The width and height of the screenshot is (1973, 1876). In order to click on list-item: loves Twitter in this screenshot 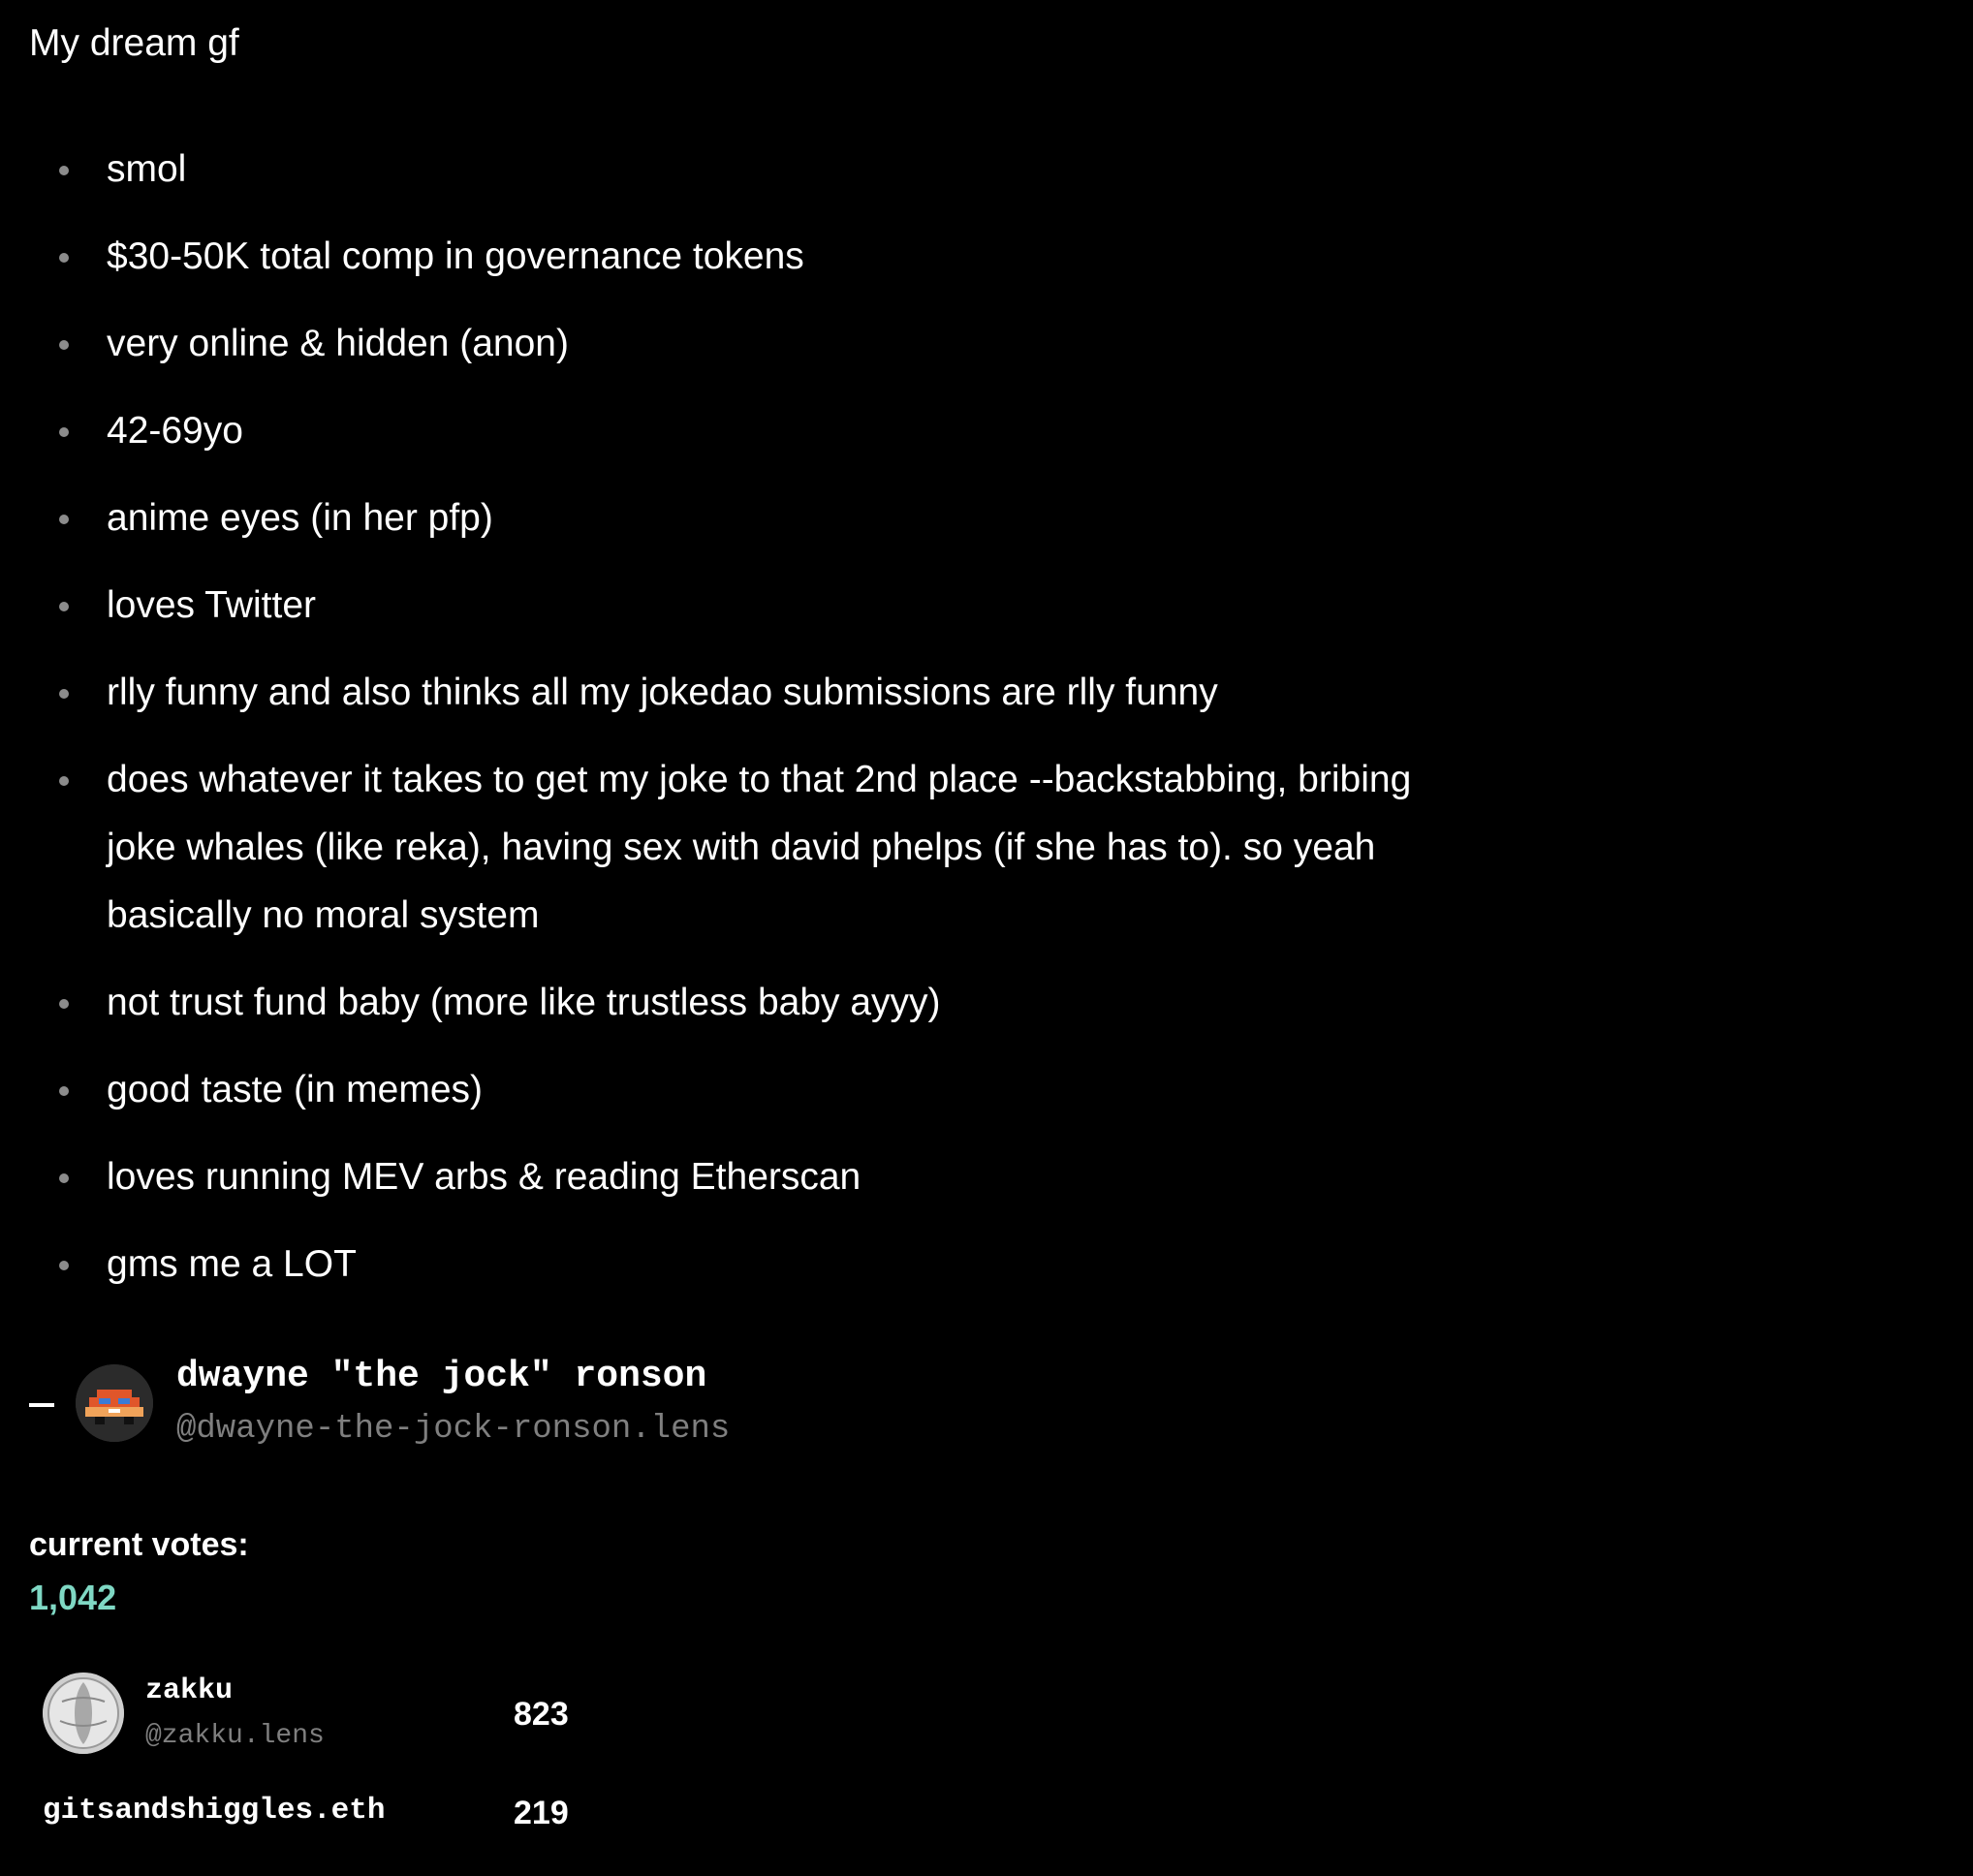, I will do `click(756, 606)`.